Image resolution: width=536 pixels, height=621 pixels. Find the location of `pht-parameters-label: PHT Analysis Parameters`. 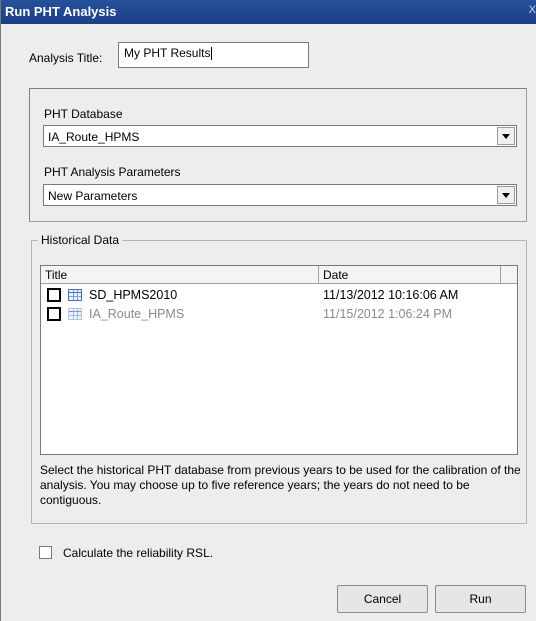

pht-parameters-label: PHT Analysis Parameters is located at coordinates (112, 172).